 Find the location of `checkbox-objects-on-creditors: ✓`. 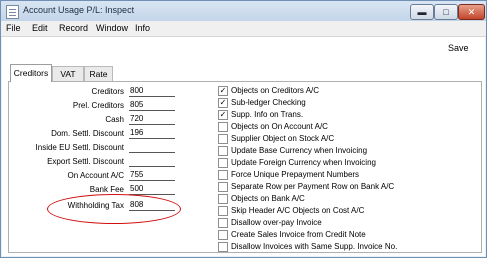

checkbox-objects-on-creditors: ✓ is located at coordinates (223, 91).